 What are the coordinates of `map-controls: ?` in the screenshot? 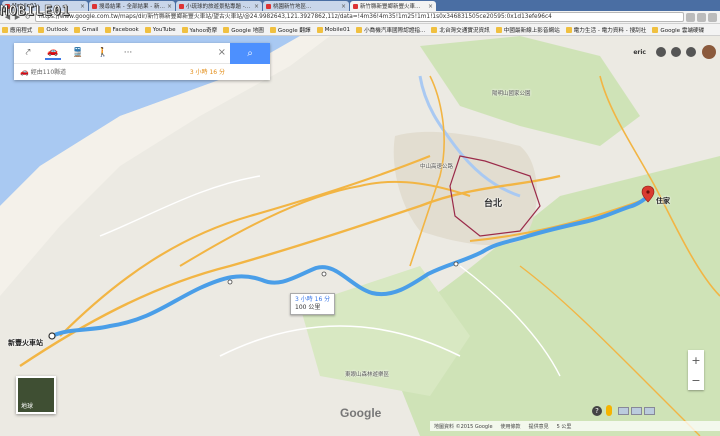 It's located at (624, 410).